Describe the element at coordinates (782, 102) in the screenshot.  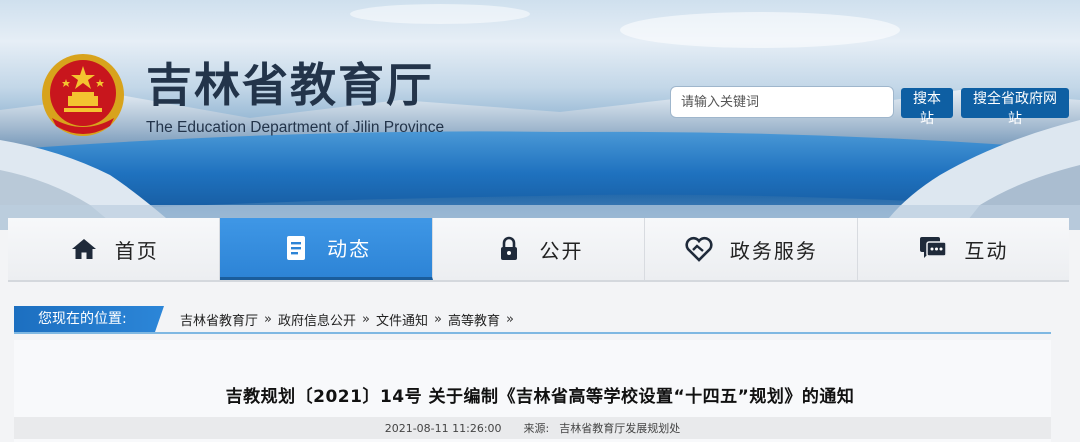
I see `search-input` at that location.